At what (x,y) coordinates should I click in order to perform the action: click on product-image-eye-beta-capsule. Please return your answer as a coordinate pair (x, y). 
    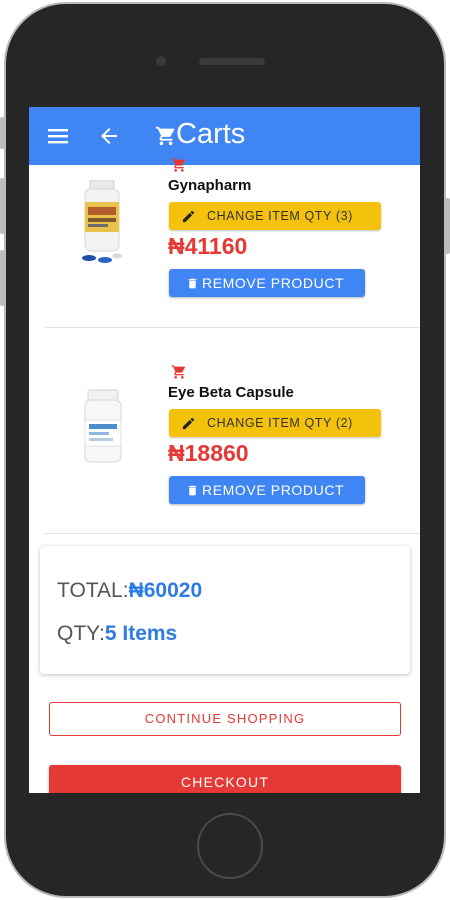
    Looking at the image, I should click on (103, 426).